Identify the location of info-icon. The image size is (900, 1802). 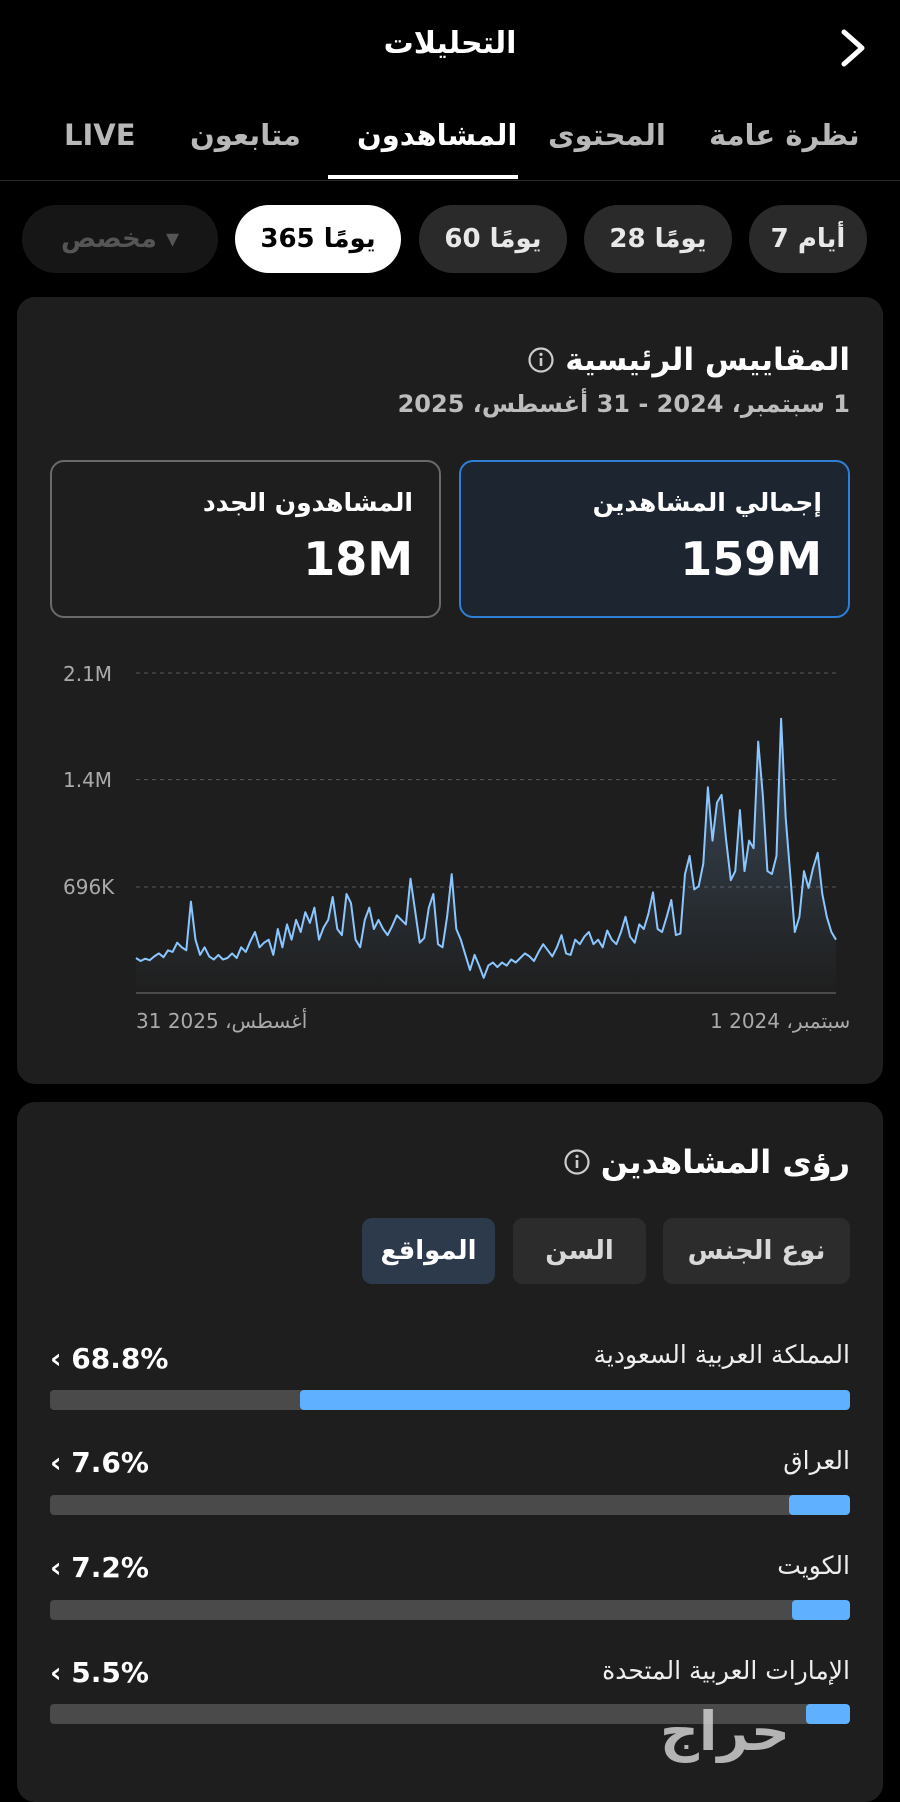
(577, 1162).